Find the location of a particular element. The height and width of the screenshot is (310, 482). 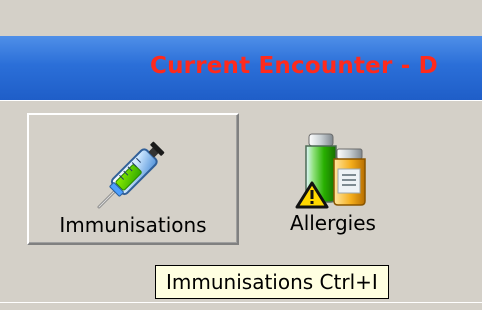

encounter-title: Current Encounter - D is located at coordinates (294, 66).